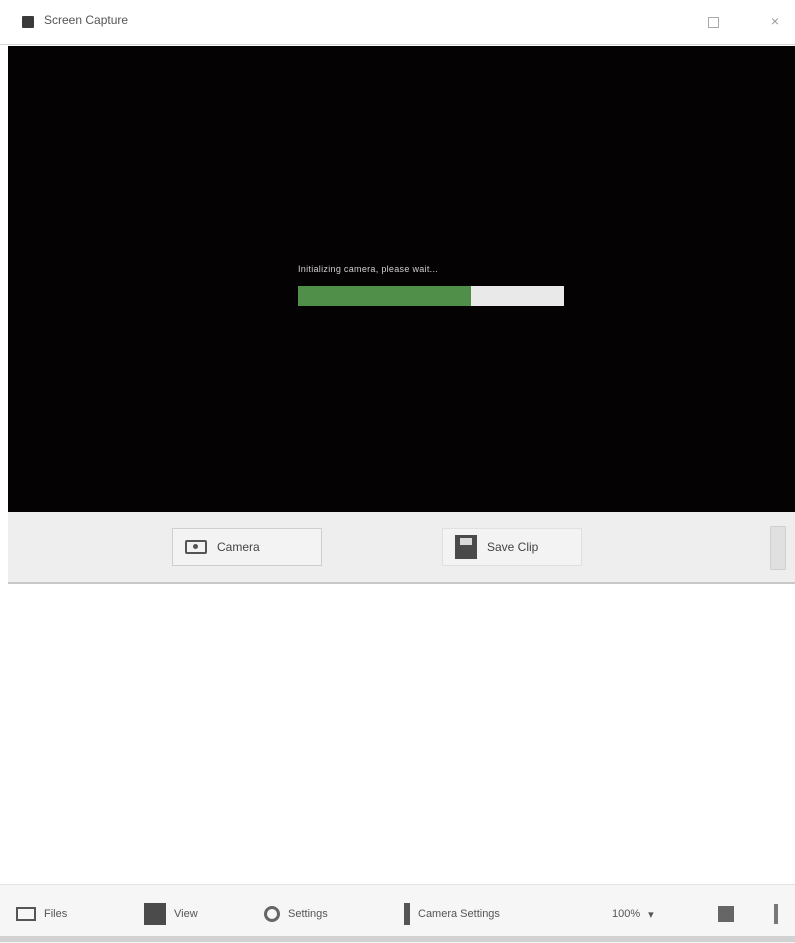 This screenshot has height=943, width=795. What do you see at coordinates (186, 914) in the screenshot?
I see `view-label: View` at bounding box center [186, 914].